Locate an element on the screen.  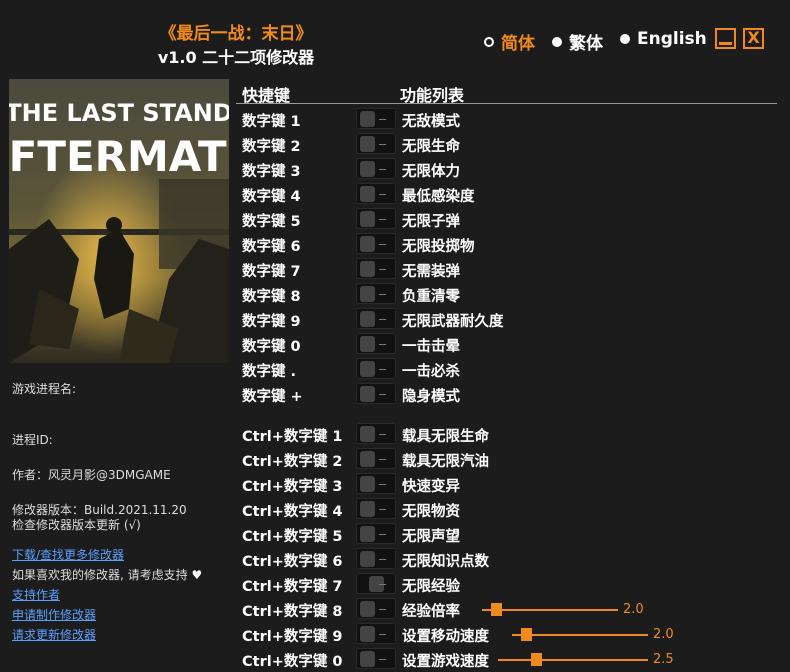
cheat-row: Ctrl+数字键 4 无限物资 is located at coordinates (512, 509).